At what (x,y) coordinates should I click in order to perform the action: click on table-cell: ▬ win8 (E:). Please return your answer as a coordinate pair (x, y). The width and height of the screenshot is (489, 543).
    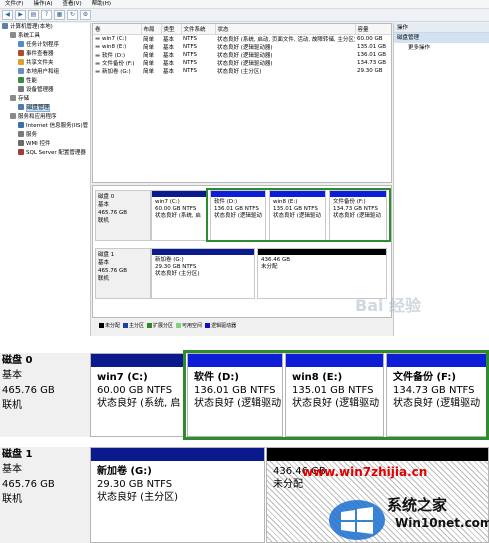
    Looking at the image, I should click on (117, 47).